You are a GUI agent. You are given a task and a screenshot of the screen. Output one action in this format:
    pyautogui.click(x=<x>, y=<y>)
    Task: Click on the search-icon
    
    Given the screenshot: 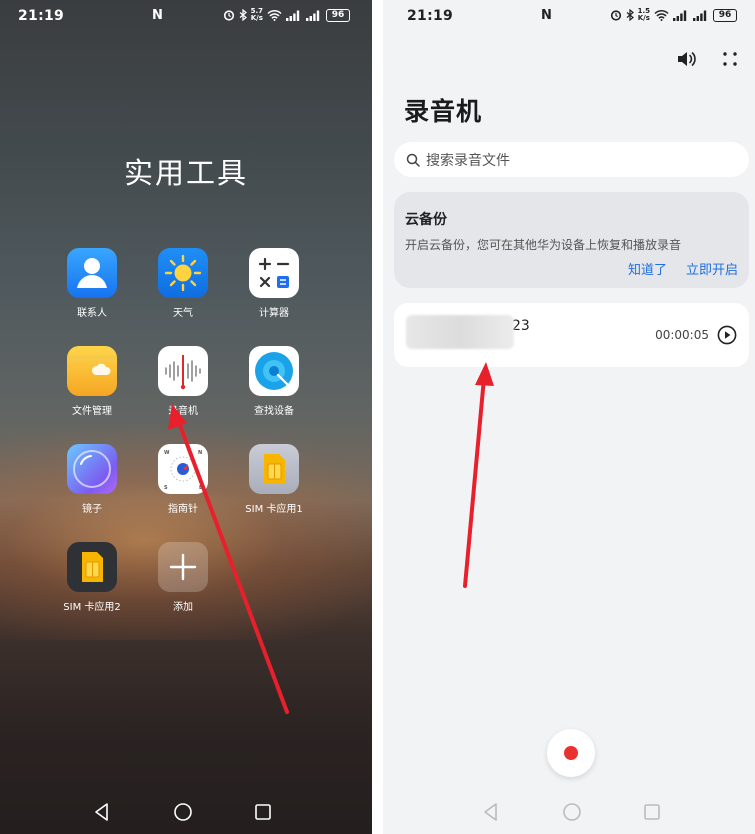 What is the action you would take?
    pyautogui.click(x=413, y=160)
    